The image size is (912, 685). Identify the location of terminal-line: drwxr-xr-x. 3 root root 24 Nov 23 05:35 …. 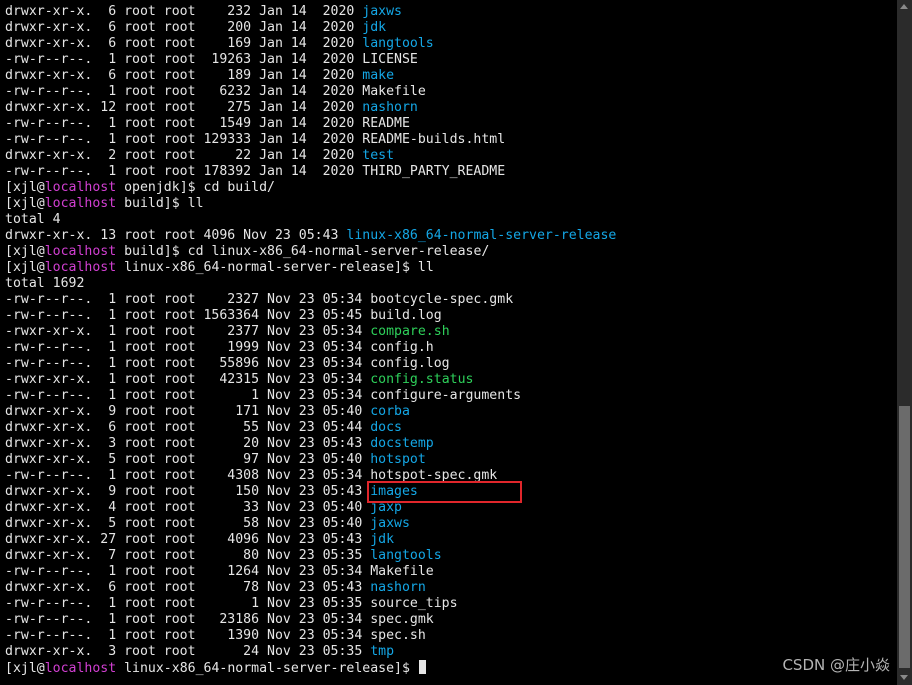
(310, 652).